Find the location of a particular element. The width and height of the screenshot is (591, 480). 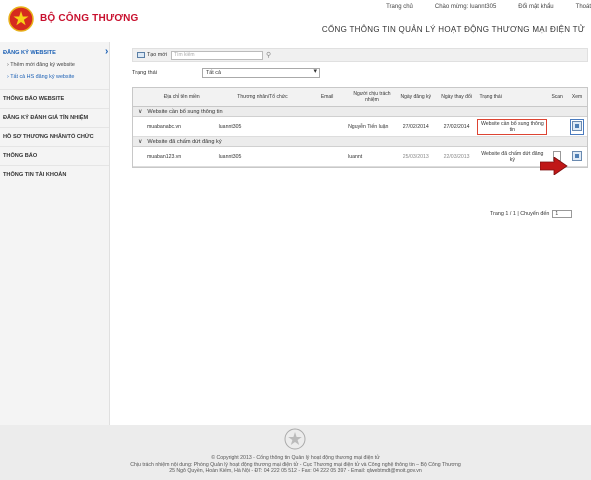

status-filter: Trạng thái Tất cả is located at coordinates (226, 73).